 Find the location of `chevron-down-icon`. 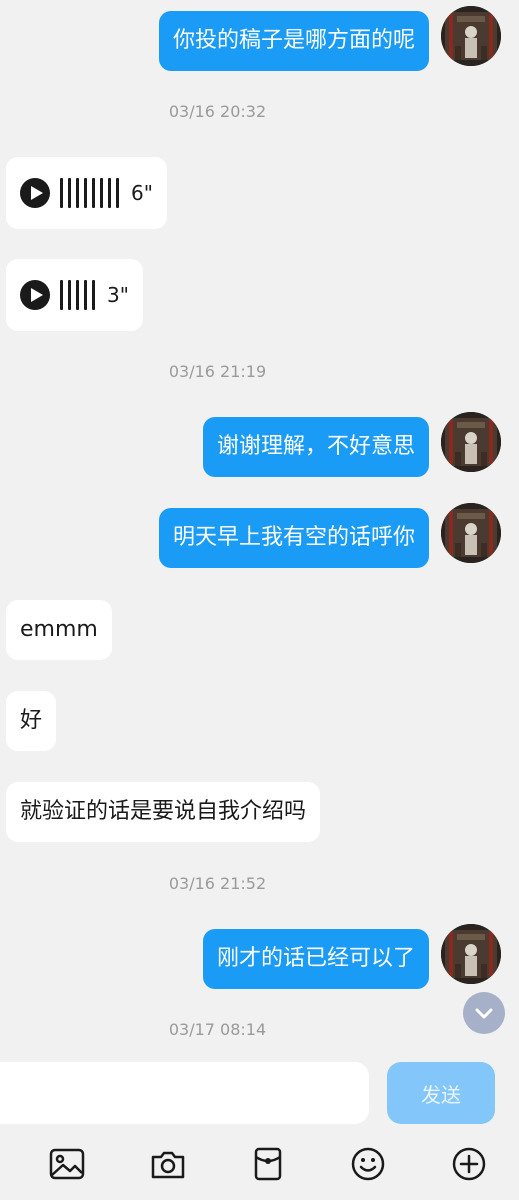

chevron-down-icon is located at coordinates (484, 1013).